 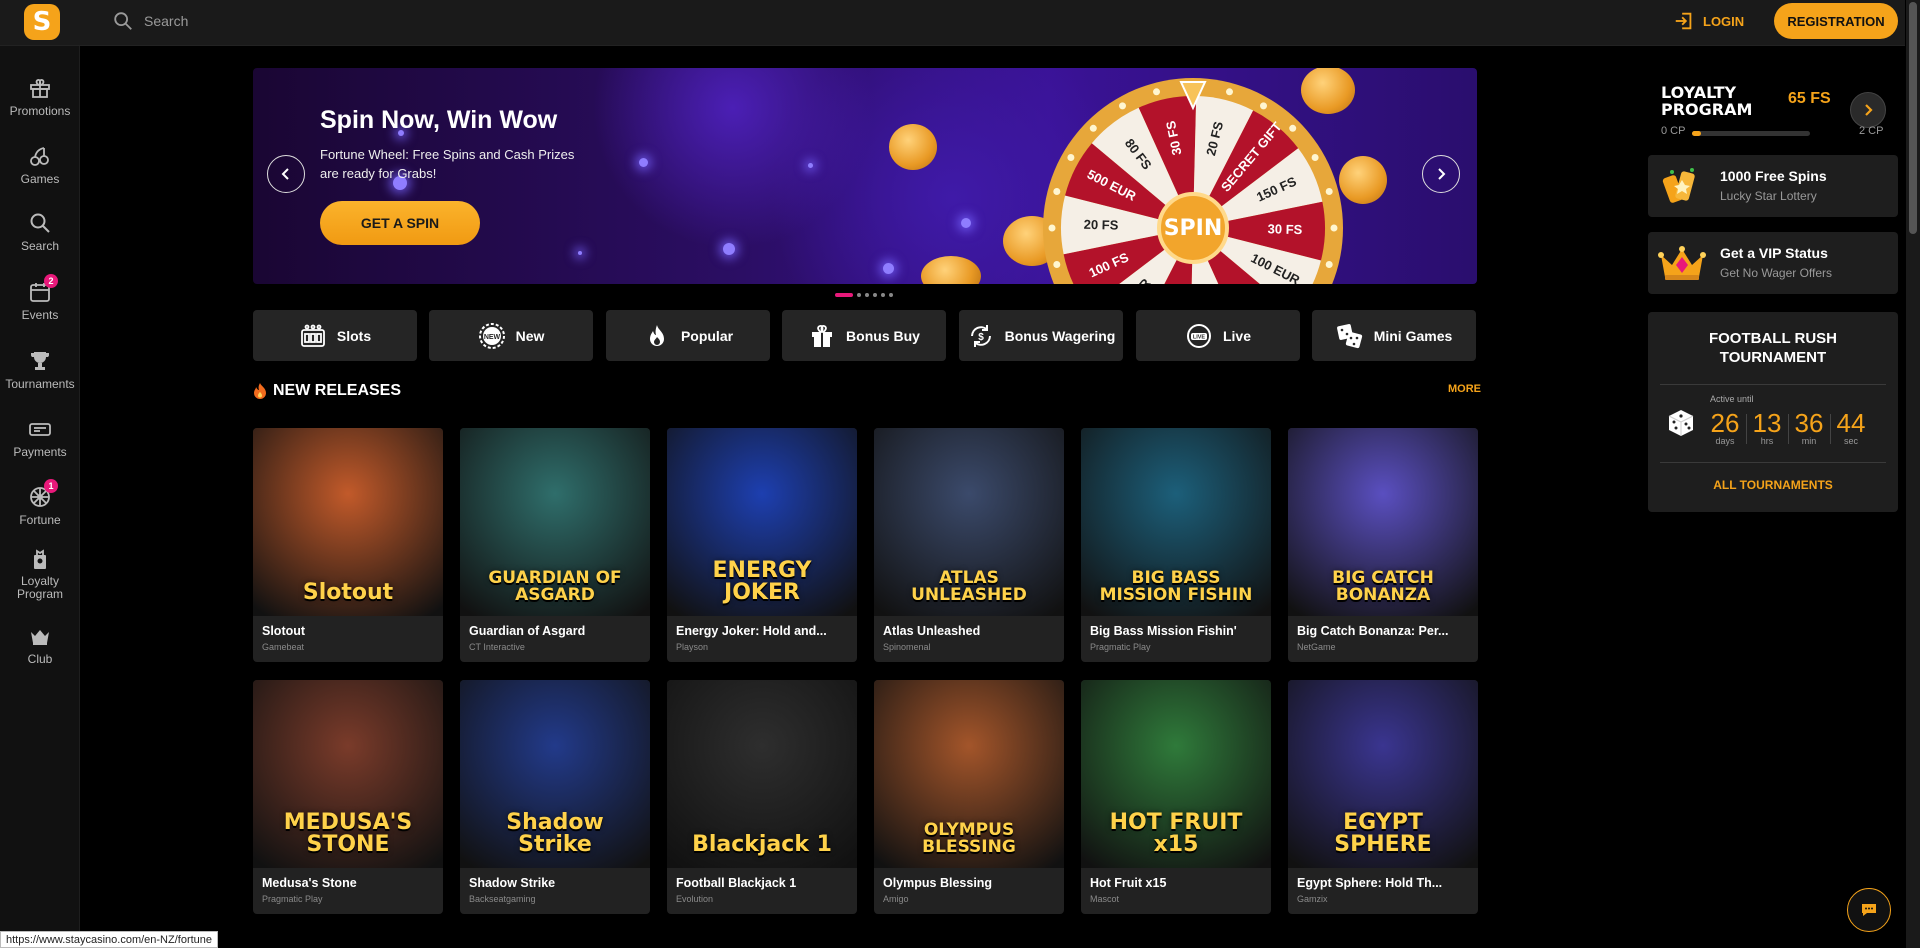 I want to click on logo: S, so click(x=42, y=22).